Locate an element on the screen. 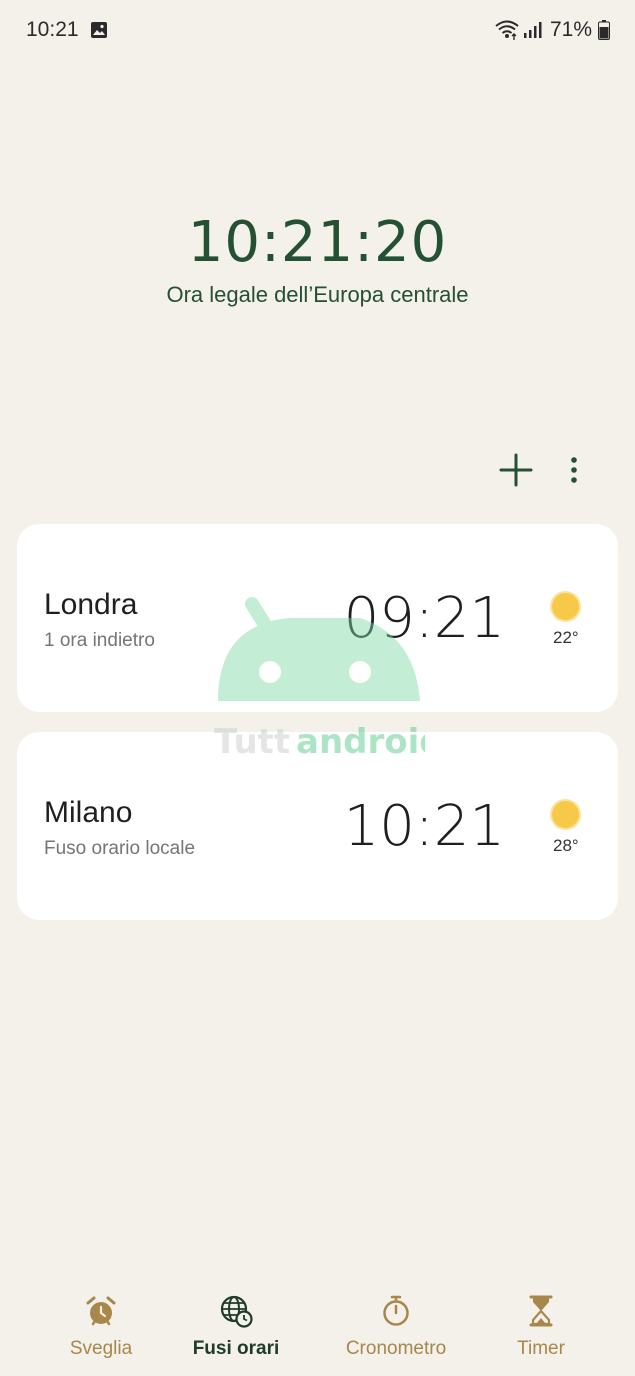 The image size is (635, 1376). bottom-navigation: Sveglia Fusi orari Cronometro Timer is located at coordinates (317, 1328).